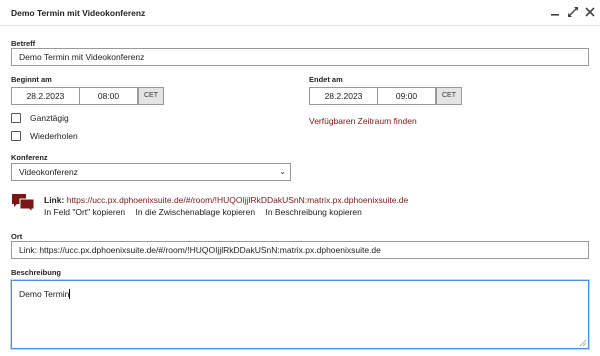 Image resolution: width=600 pixels, height=356 pixels. I want to click on end-timezone-button: CET, so click(449, 96).